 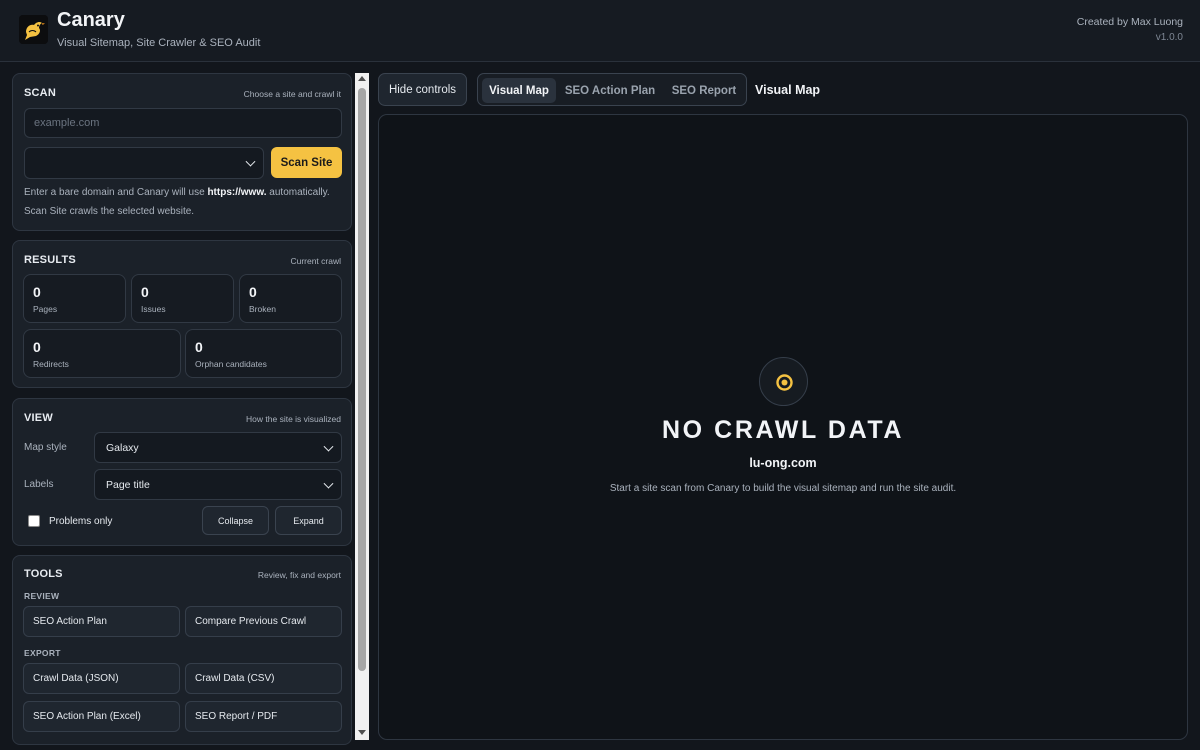 I want to click on scan-help-prefix: Enter a bare domain and Canary will use, so click(x=116, y=192).